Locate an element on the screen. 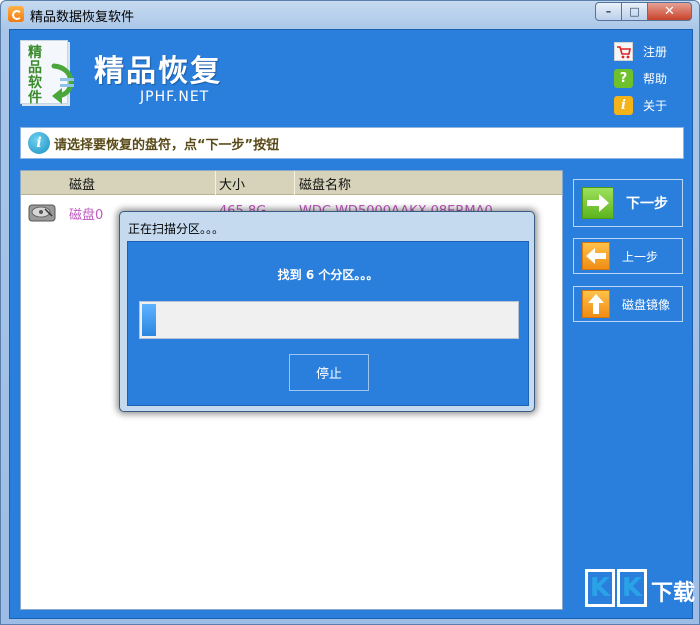  column-disk-name: 磁盘名称 is located at coordinates (325, 183).